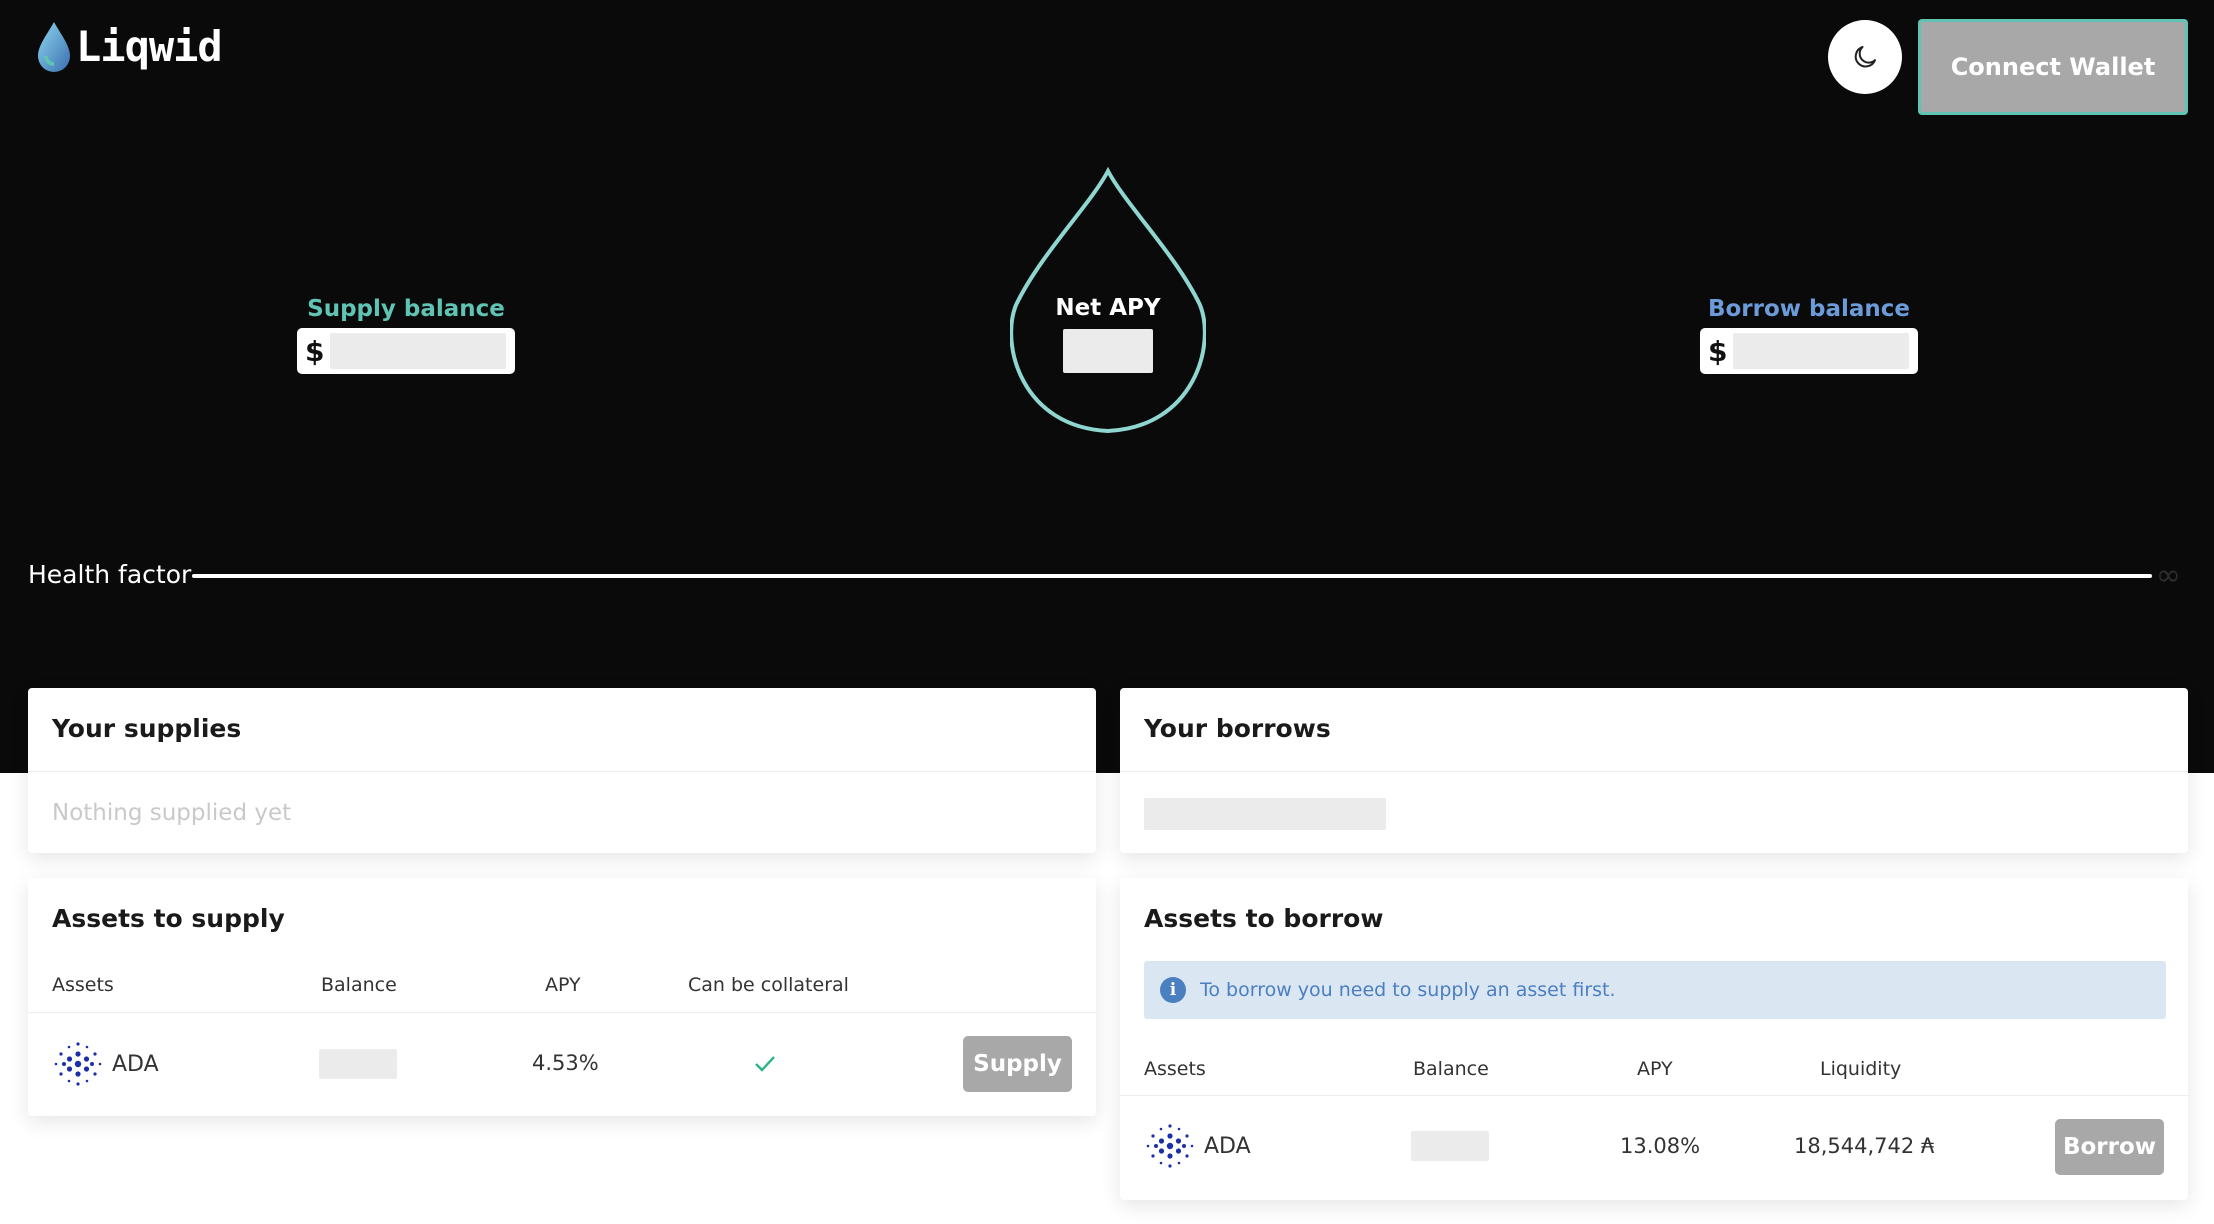 The height and width of the screenshot is (1224, 2214). What do you see at coordinates (54, 47) in the screenshot?
I see `droplet-logo-icon` at bounding box center [54, 47].